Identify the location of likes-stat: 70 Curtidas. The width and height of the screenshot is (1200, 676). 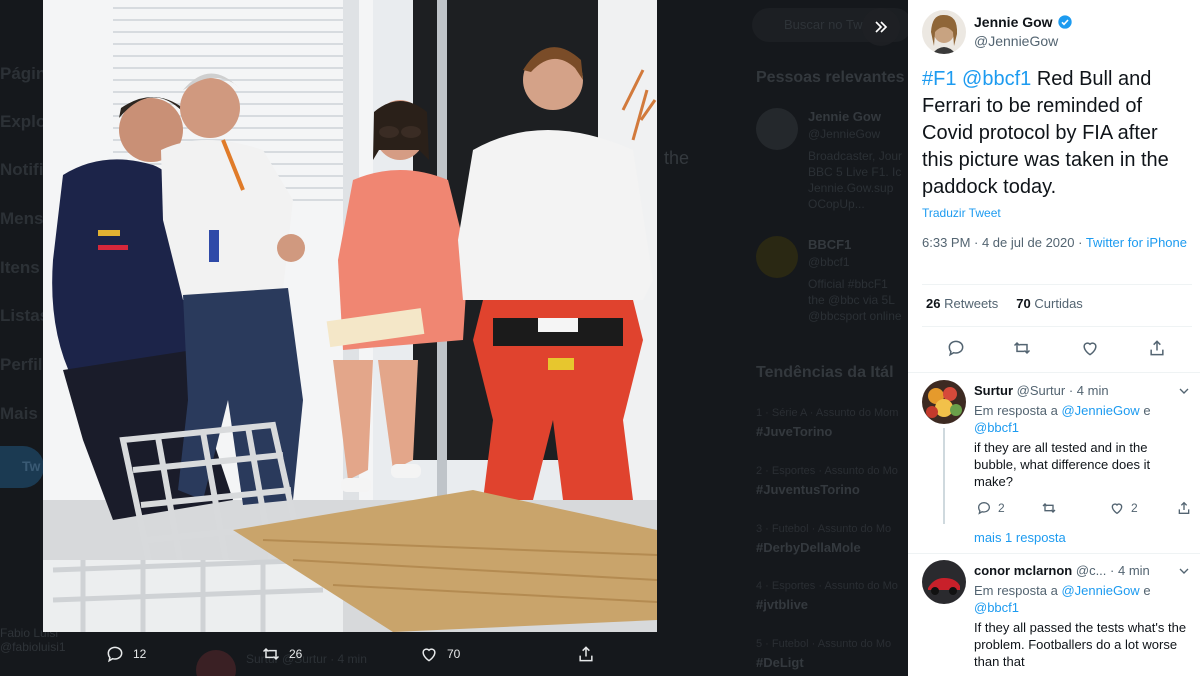
(1049, 303).